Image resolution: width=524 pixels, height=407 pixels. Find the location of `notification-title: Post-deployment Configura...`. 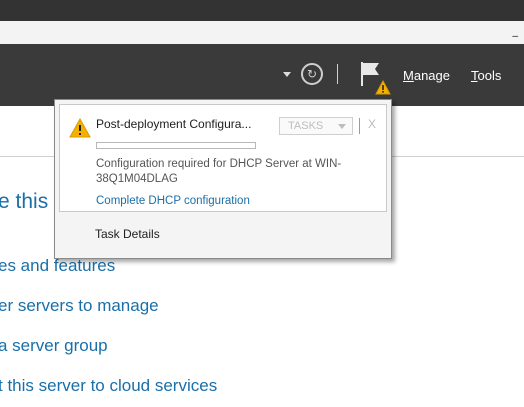

notification-title: Post-deployment Configura... is located at coordinates (174, 124).